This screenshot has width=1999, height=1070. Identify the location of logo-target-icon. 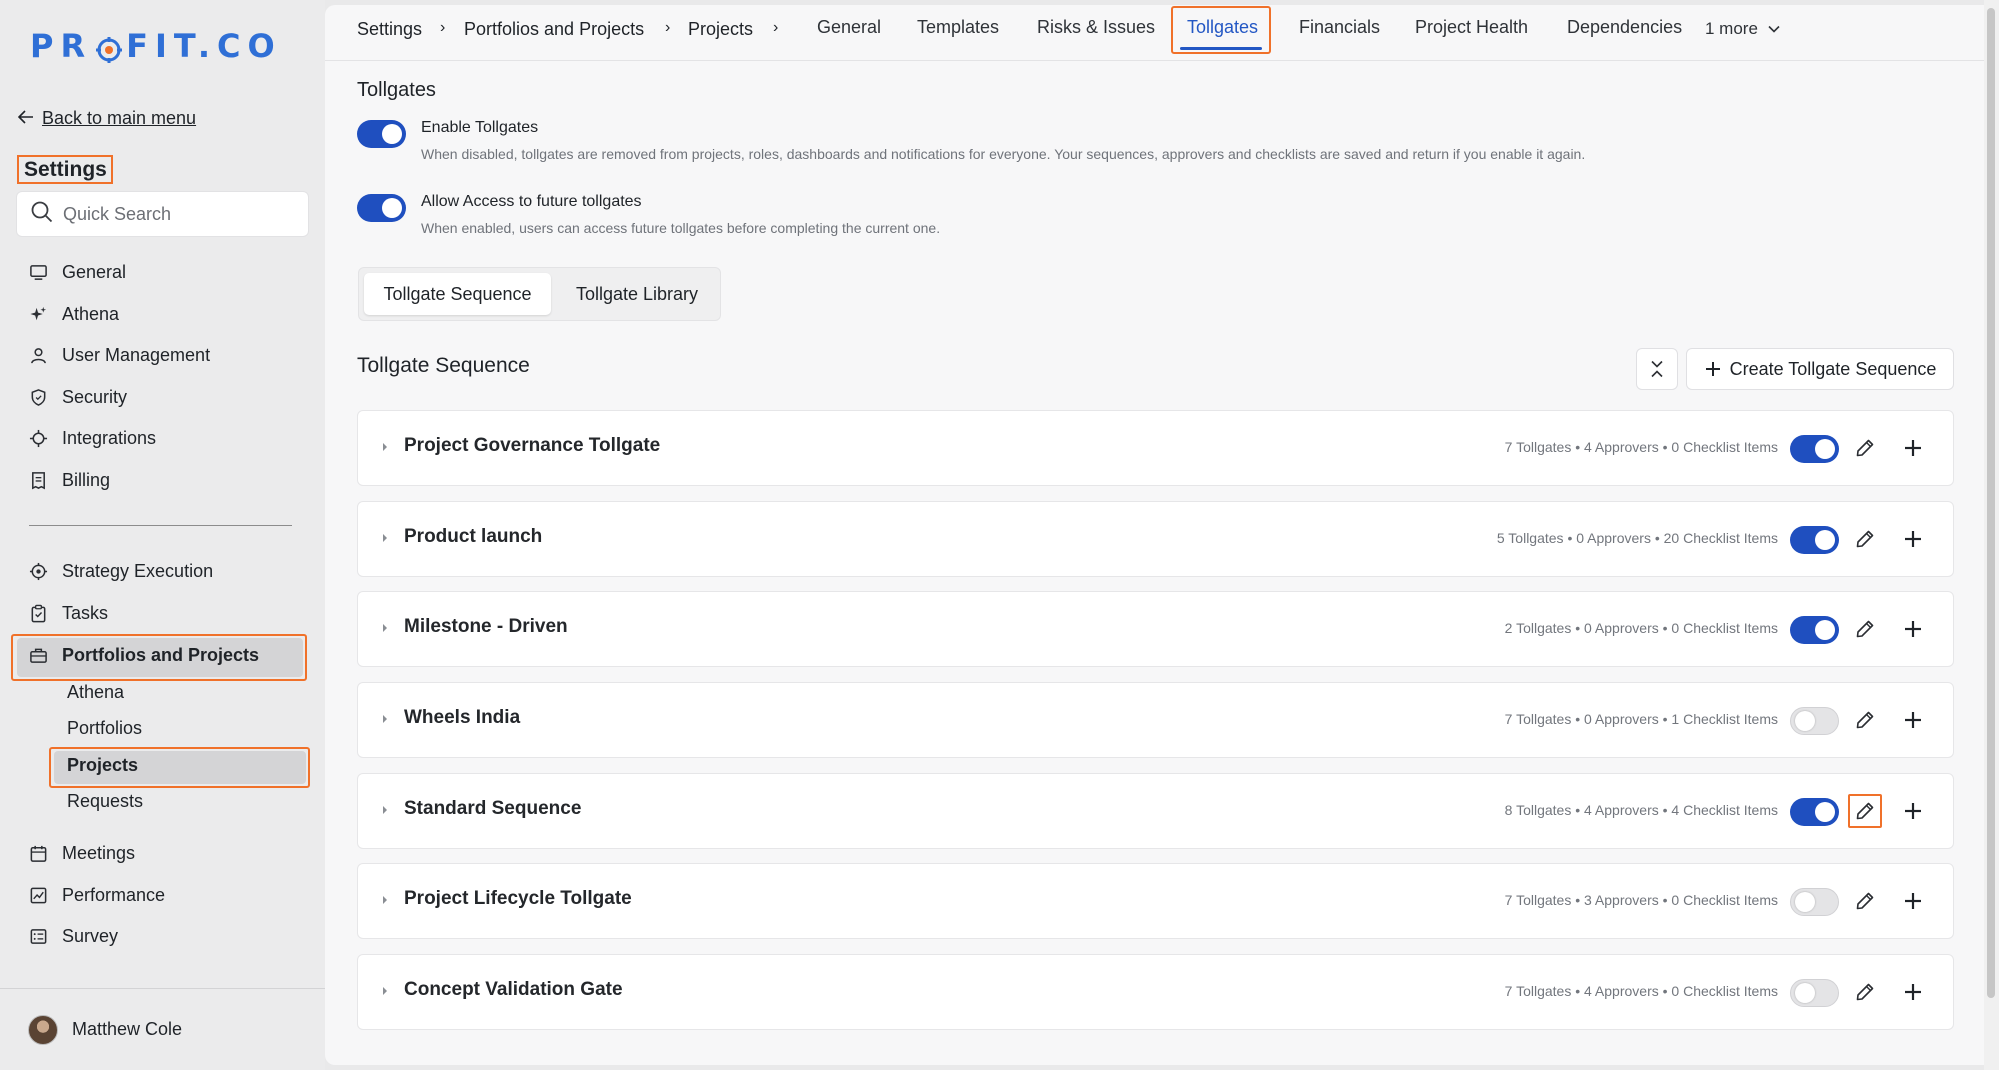
(109, 48).